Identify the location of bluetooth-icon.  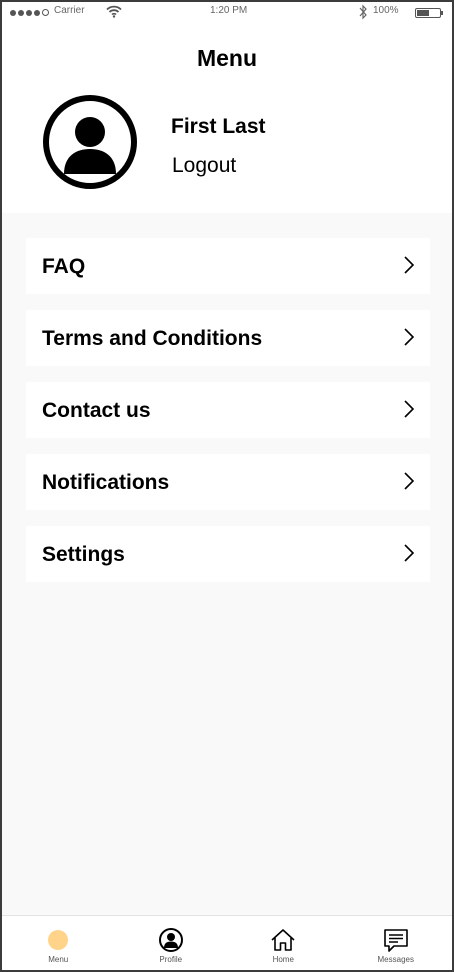
(363, 13).